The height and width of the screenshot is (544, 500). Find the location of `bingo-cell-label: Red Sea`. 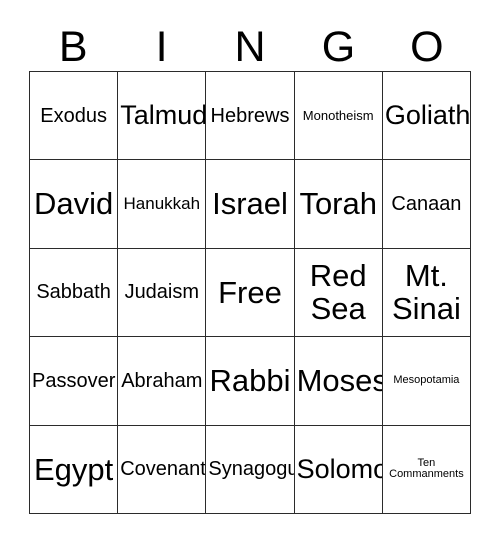

bingo-cell-label: Red Sea is located at coordinates (338, 291).